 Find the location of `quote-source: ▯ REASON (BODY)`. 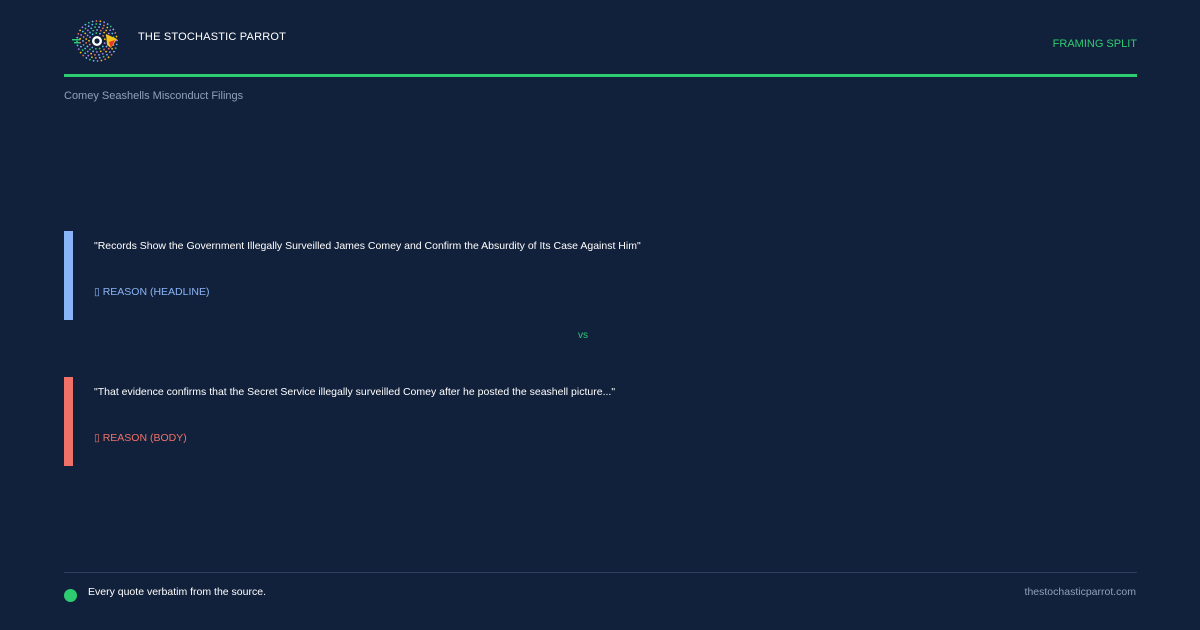

quote-source: ▯ REASON (BODY) is located at coordinates (140, 438).